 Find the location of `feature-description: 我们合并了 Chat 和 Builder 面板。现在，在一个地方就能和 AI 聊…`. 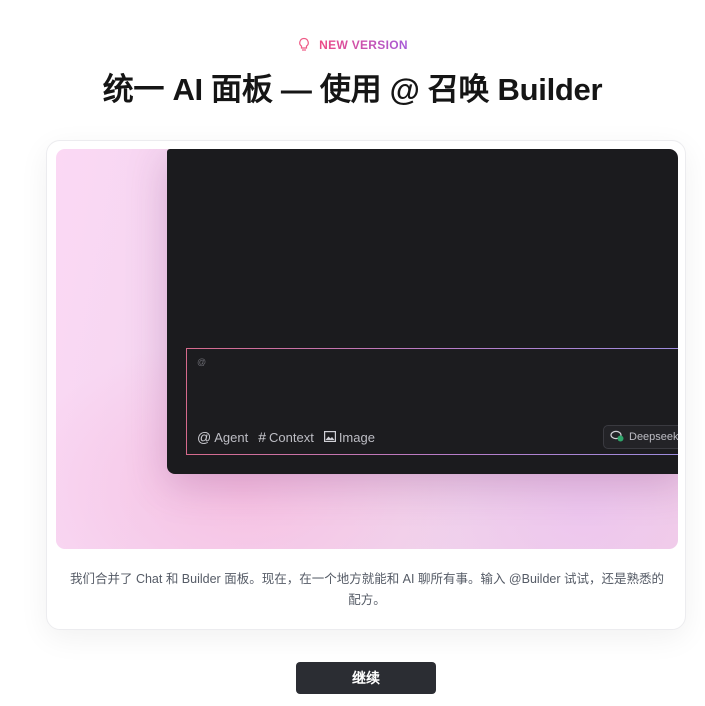

feature-description: 我们合并了 Chat 和 Builder 面板。现在，在一个地方就能和 AI 聊… is located at coordinates (366, 589).